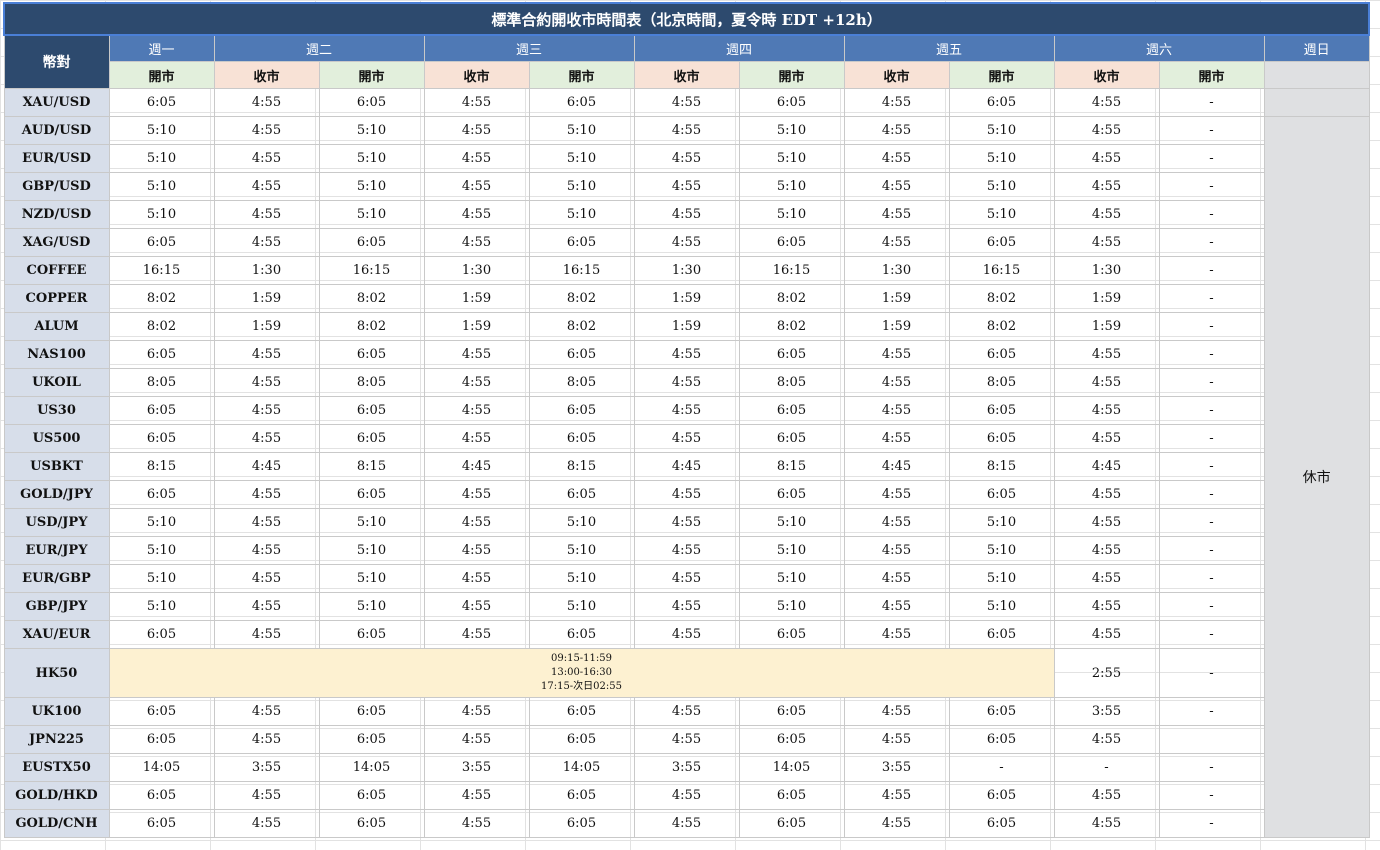 This screenshot has height=850, width=1380. Describe the element at coordinates (686, 466) in the screenshot. I see `time-cell: 4:45` at that location.